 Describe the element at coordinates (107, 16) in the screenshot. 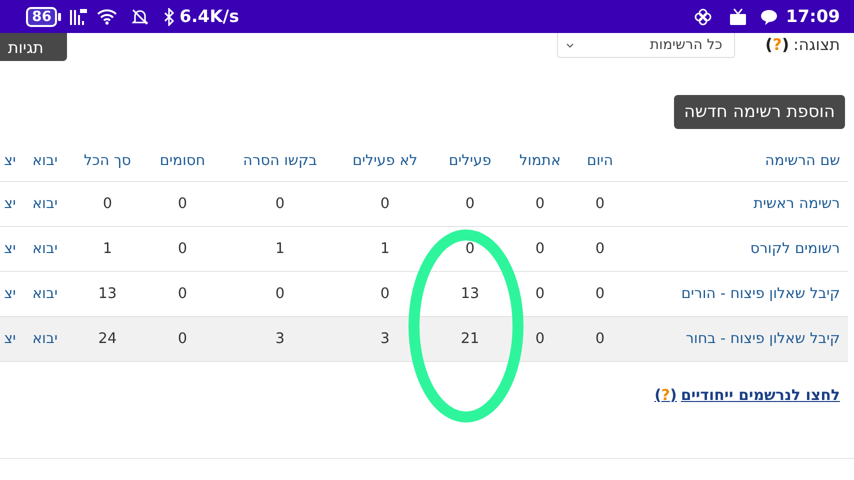

I see `wifi-icon` at that location.